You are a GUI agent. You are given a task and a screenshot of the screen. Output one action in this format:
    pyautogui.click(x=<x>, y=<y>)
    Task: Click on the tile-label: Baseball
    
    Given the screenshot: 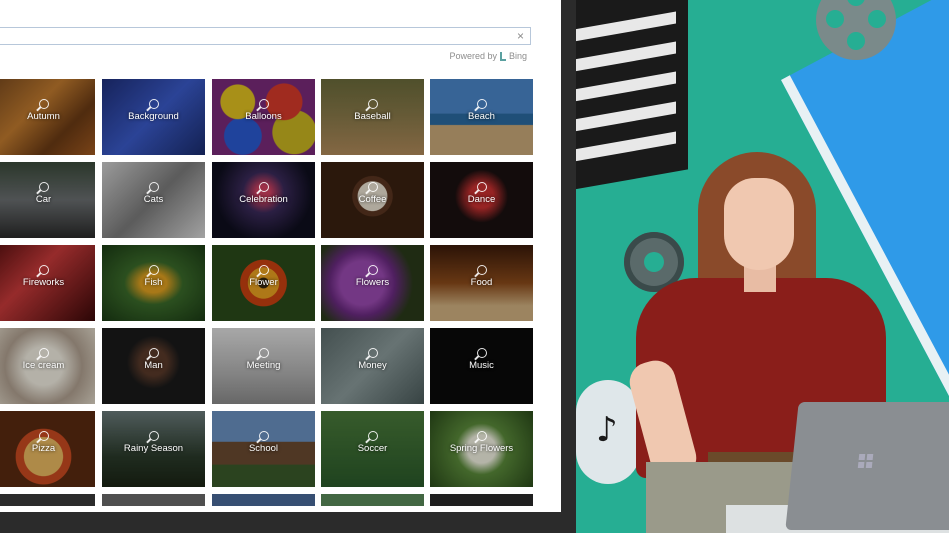 What is the action you would take?
    pyautogui.click(x=372, y=116)
    